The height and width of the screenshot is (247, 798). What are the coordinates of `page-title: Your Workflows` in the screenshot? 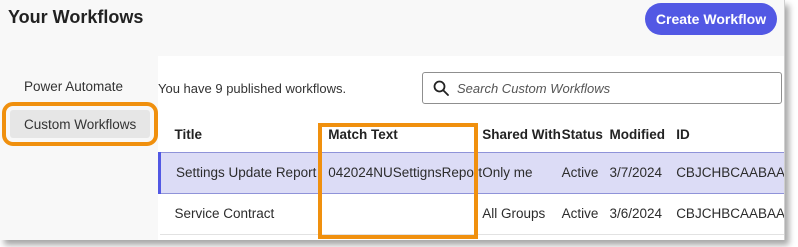 It's located at (76, 17).